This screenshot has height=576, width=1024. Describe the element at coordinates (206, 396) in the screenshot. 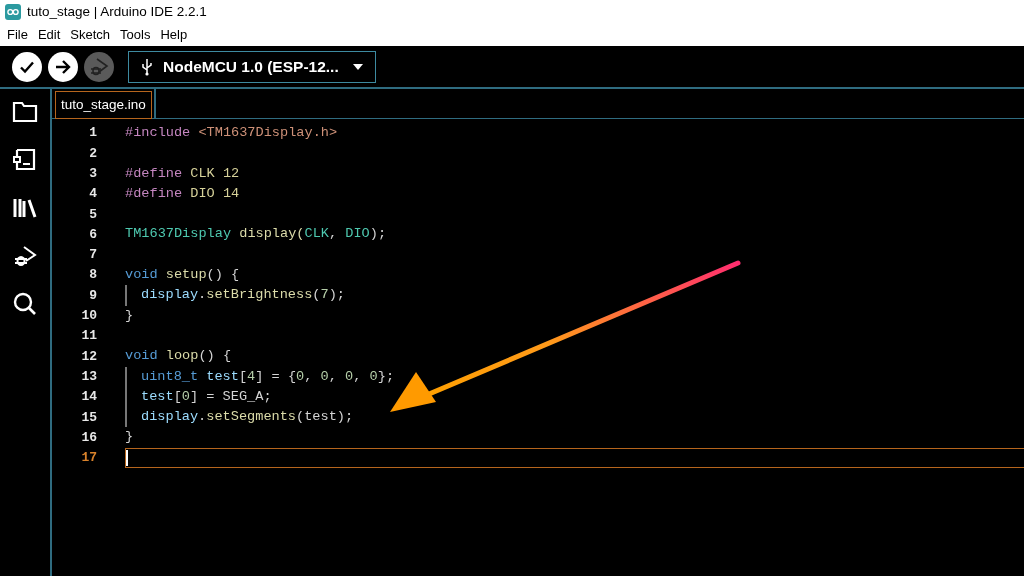

I see `code-line: test[0] = SEG_A;` at that location.